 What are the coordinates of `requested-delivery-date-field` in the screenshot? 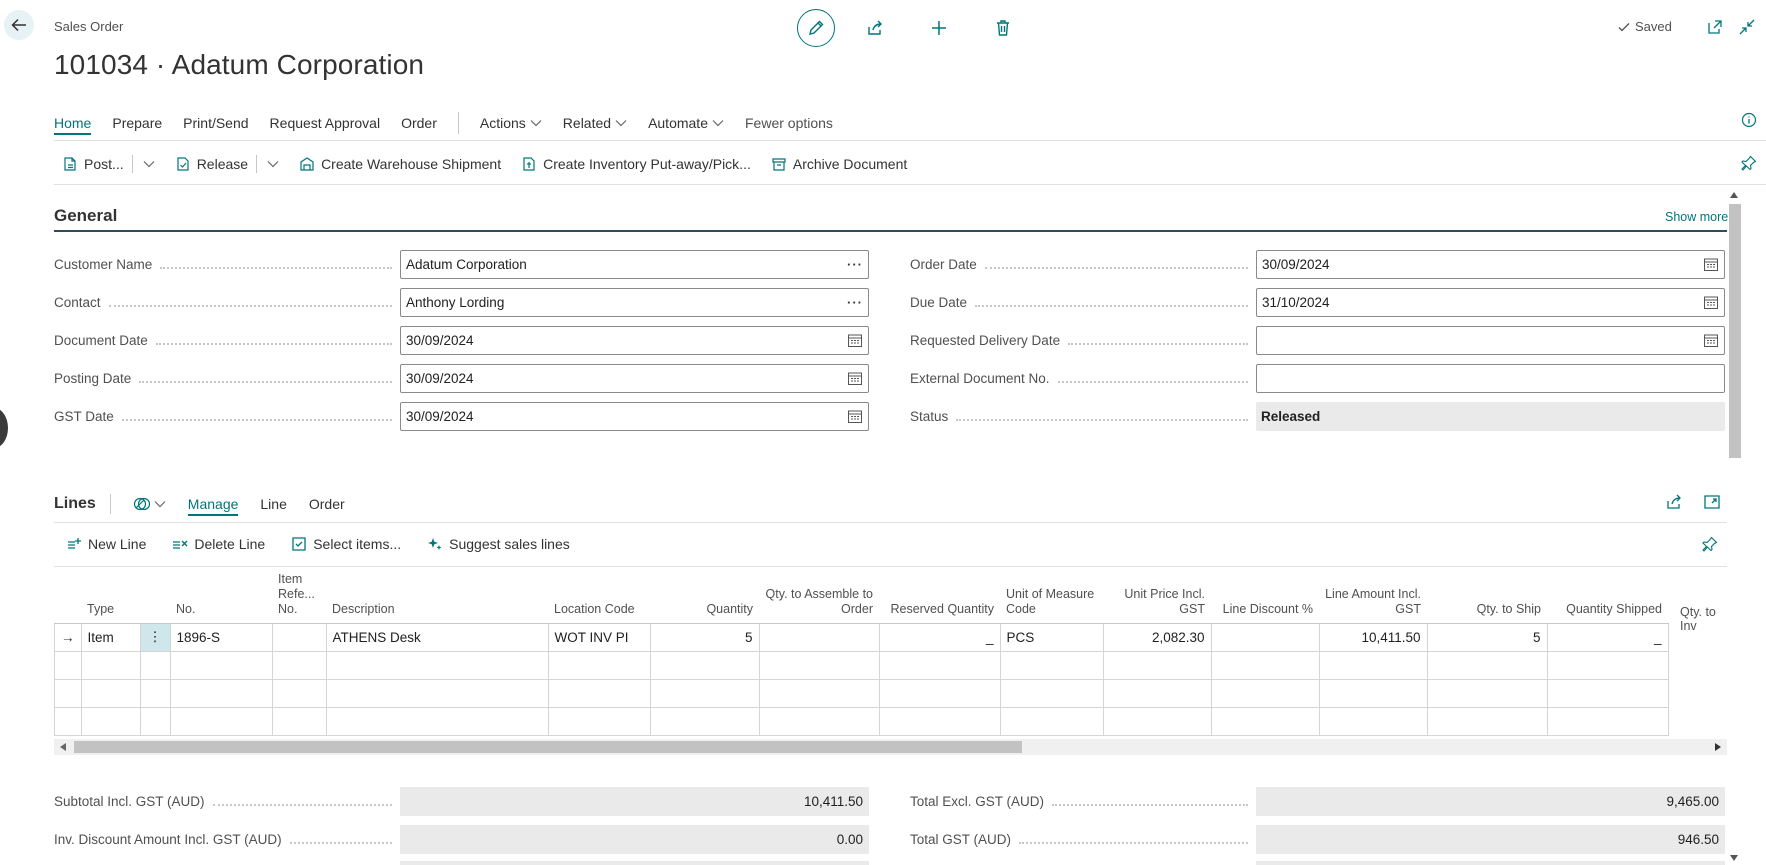 It's located at (1490, 340).